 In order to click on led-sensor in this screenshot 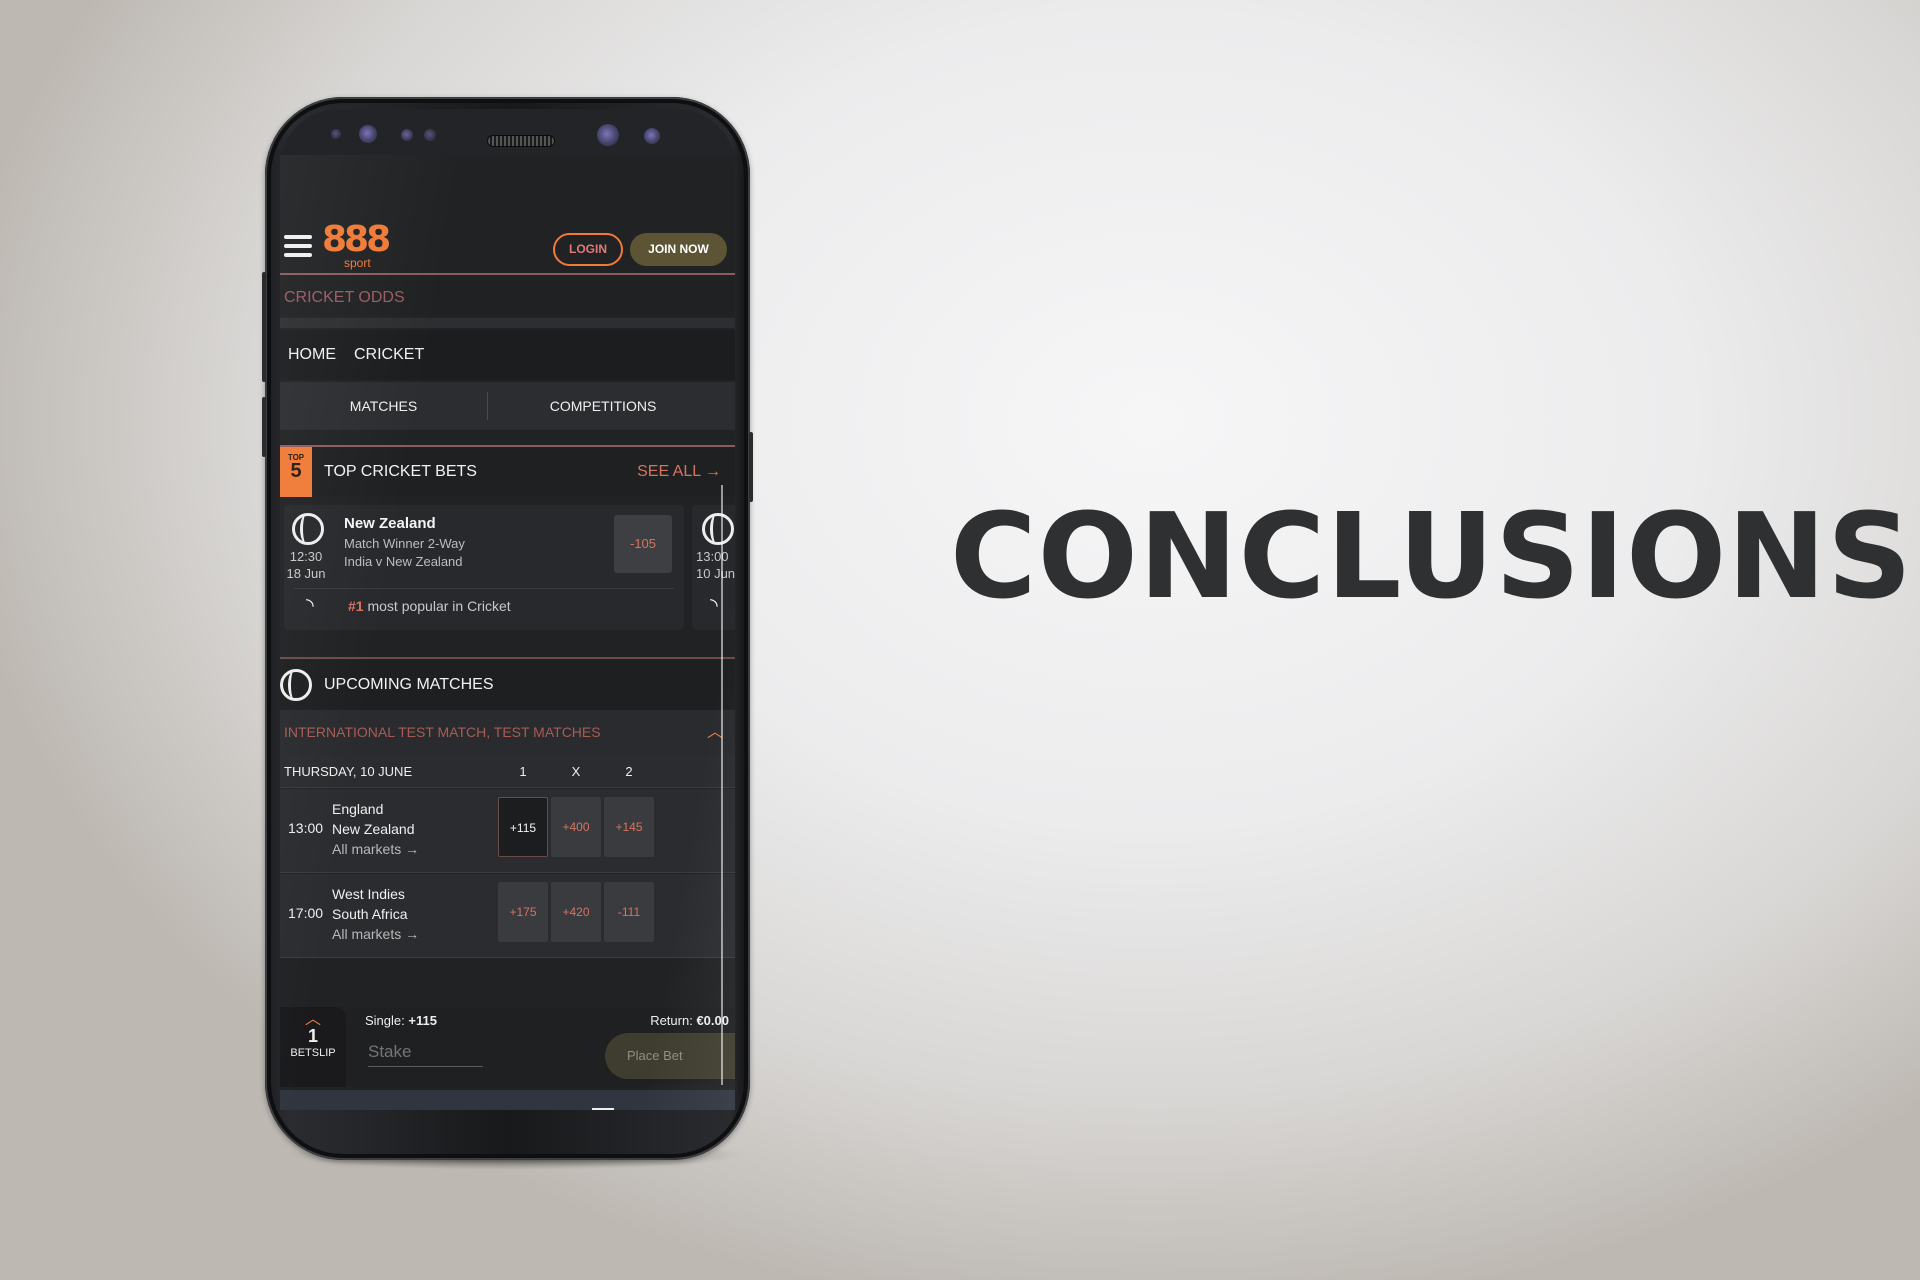, I will do `click(430, 135)`.